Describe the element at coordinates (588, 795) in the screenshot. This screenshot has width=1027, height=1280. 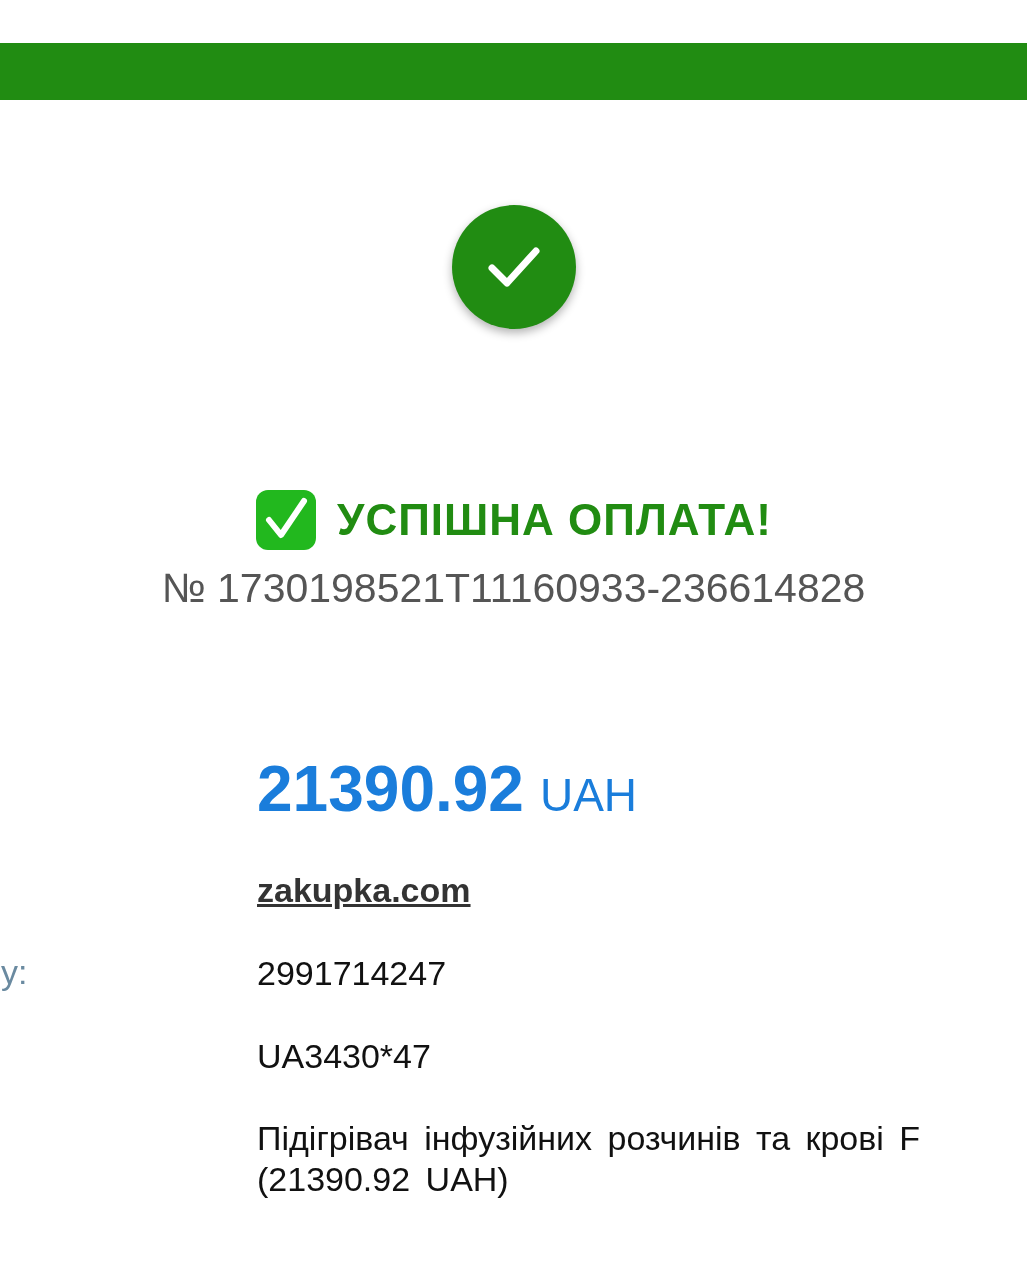
I see `currency: UAH` at that location.